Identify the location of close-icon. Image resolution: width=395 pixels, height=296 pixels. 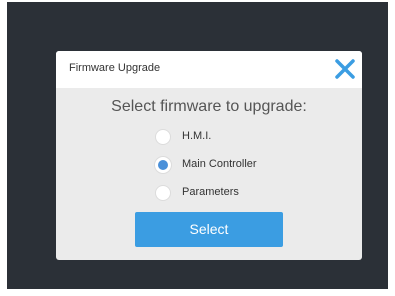
(345, 69).